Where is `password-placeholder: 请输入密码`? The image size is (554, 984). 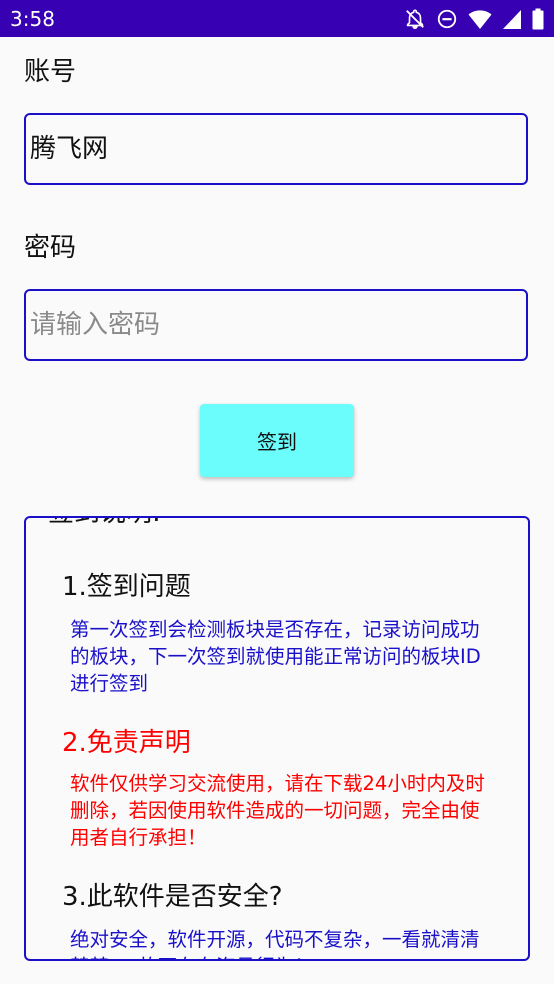 password-placeholder: 请输入密码 is located at coordinates (95, 325).